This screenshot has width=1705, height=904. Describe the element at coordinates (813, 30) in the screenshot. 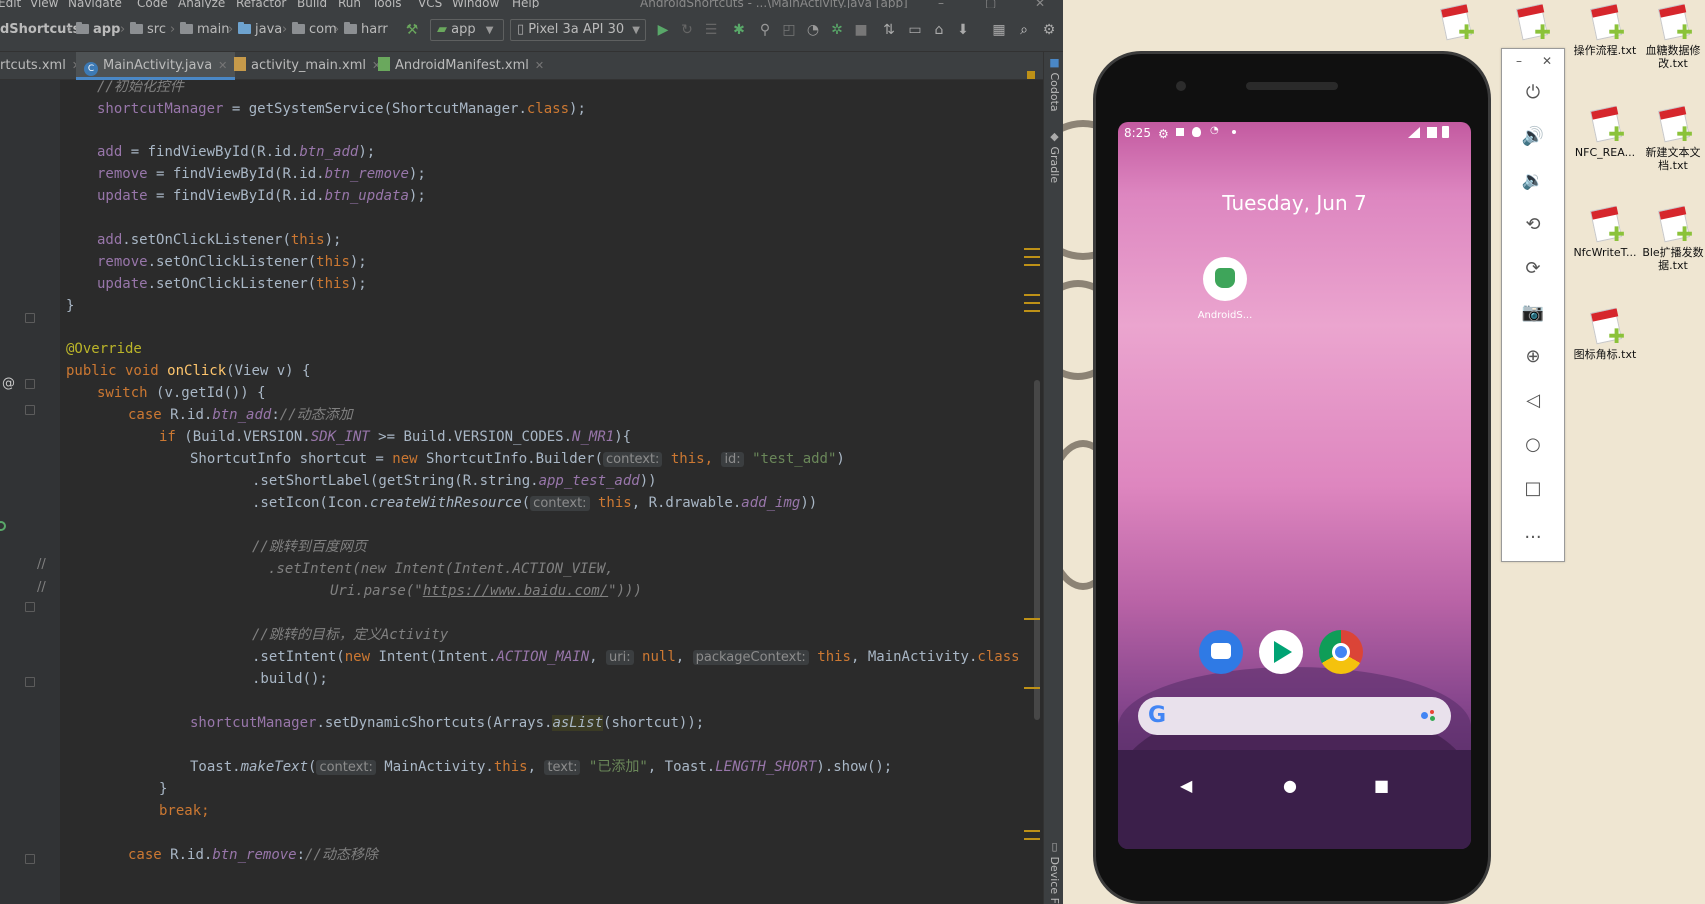

I see `profile-icon: ◔` at that location.